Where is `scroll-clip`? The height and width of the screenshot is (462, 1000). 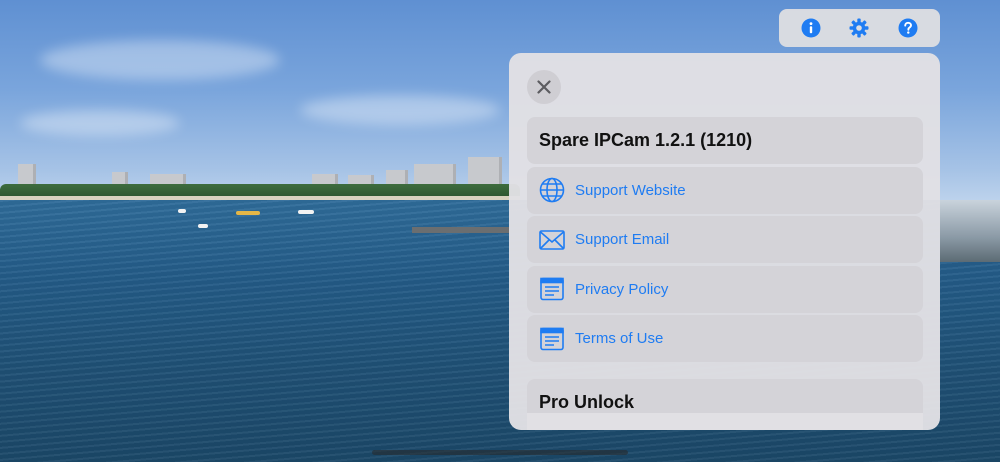
scroll-clip is located at coordinates (725, 421).